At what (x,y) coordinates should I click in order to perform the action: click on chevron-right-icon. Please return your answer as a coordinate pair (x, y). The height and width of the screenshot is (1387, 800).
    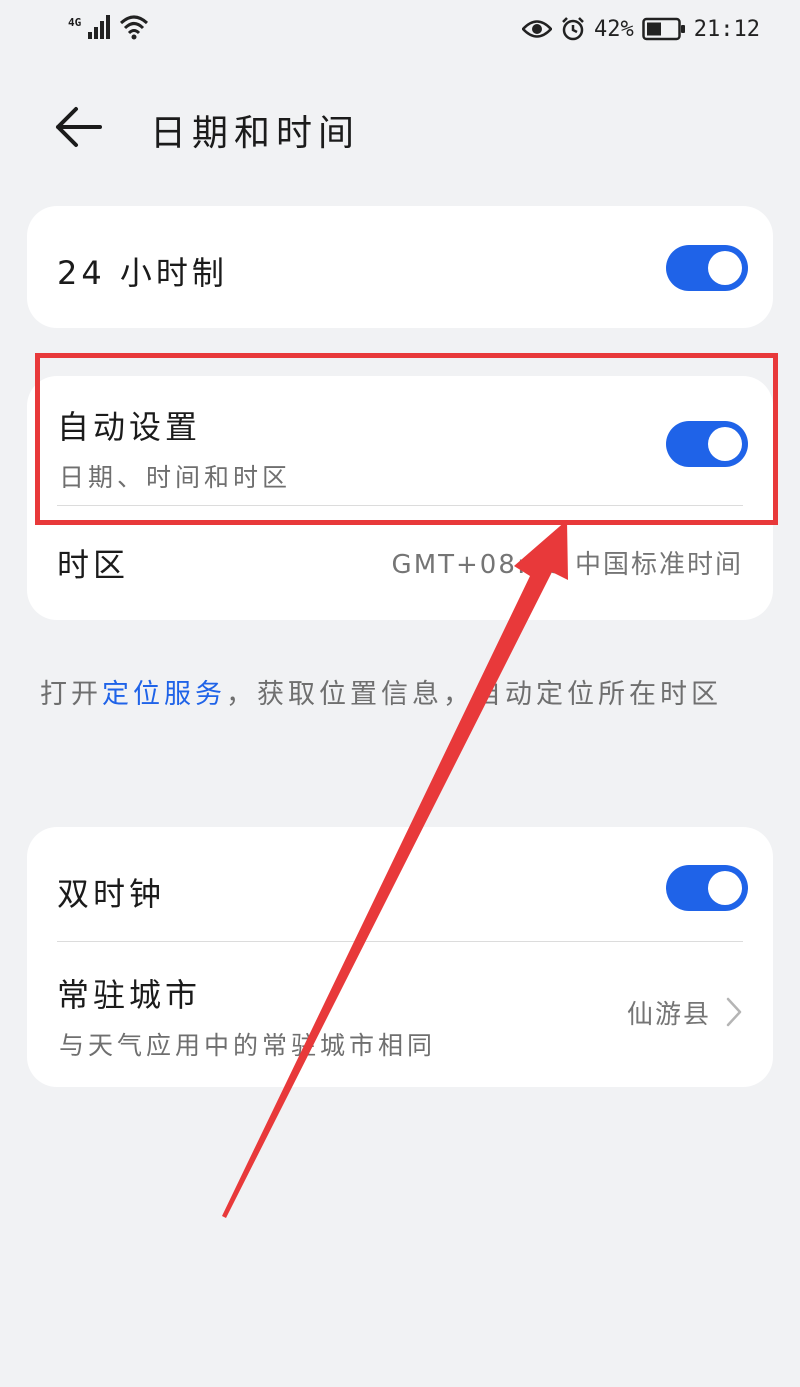
    Looking at the image, I should click on (734, 1012).